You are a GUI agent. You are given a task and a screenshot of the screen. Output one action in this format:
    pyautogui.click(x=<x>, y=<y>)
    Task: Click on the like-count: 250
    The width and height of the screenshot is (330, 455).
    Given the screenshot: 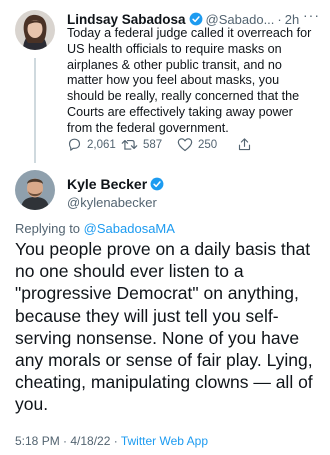 What is the action you would take?
    pyautogui.click(x=208, y=144)
    